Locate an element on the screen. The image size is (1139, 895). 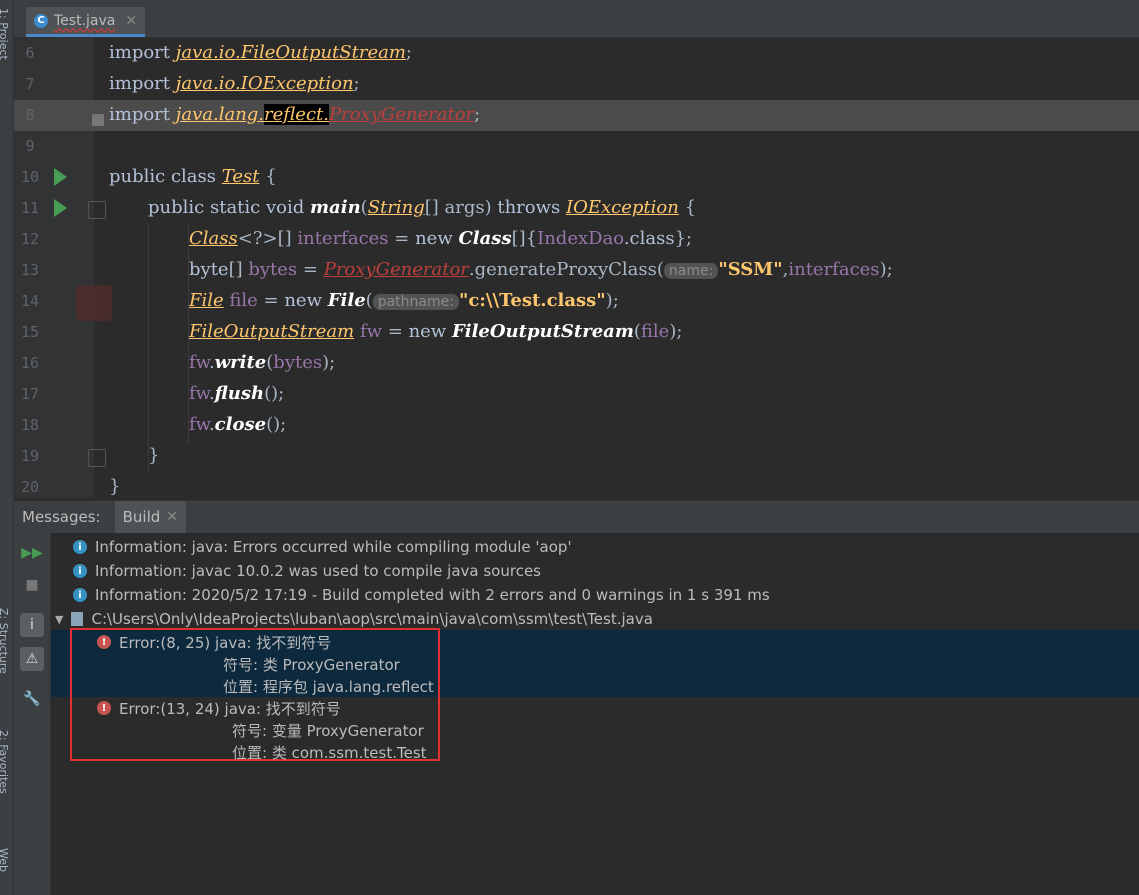
error-item: ! Error:(13, 24) java: 找不到符号 is located at coordinates (219, 708).